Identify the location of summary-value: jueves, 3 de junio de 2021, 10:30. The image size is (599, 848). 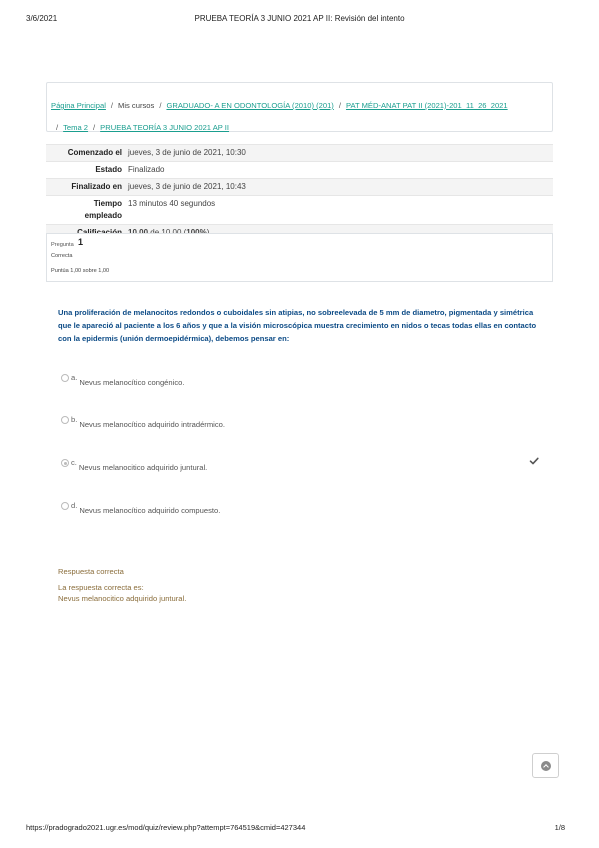
(340, 153).